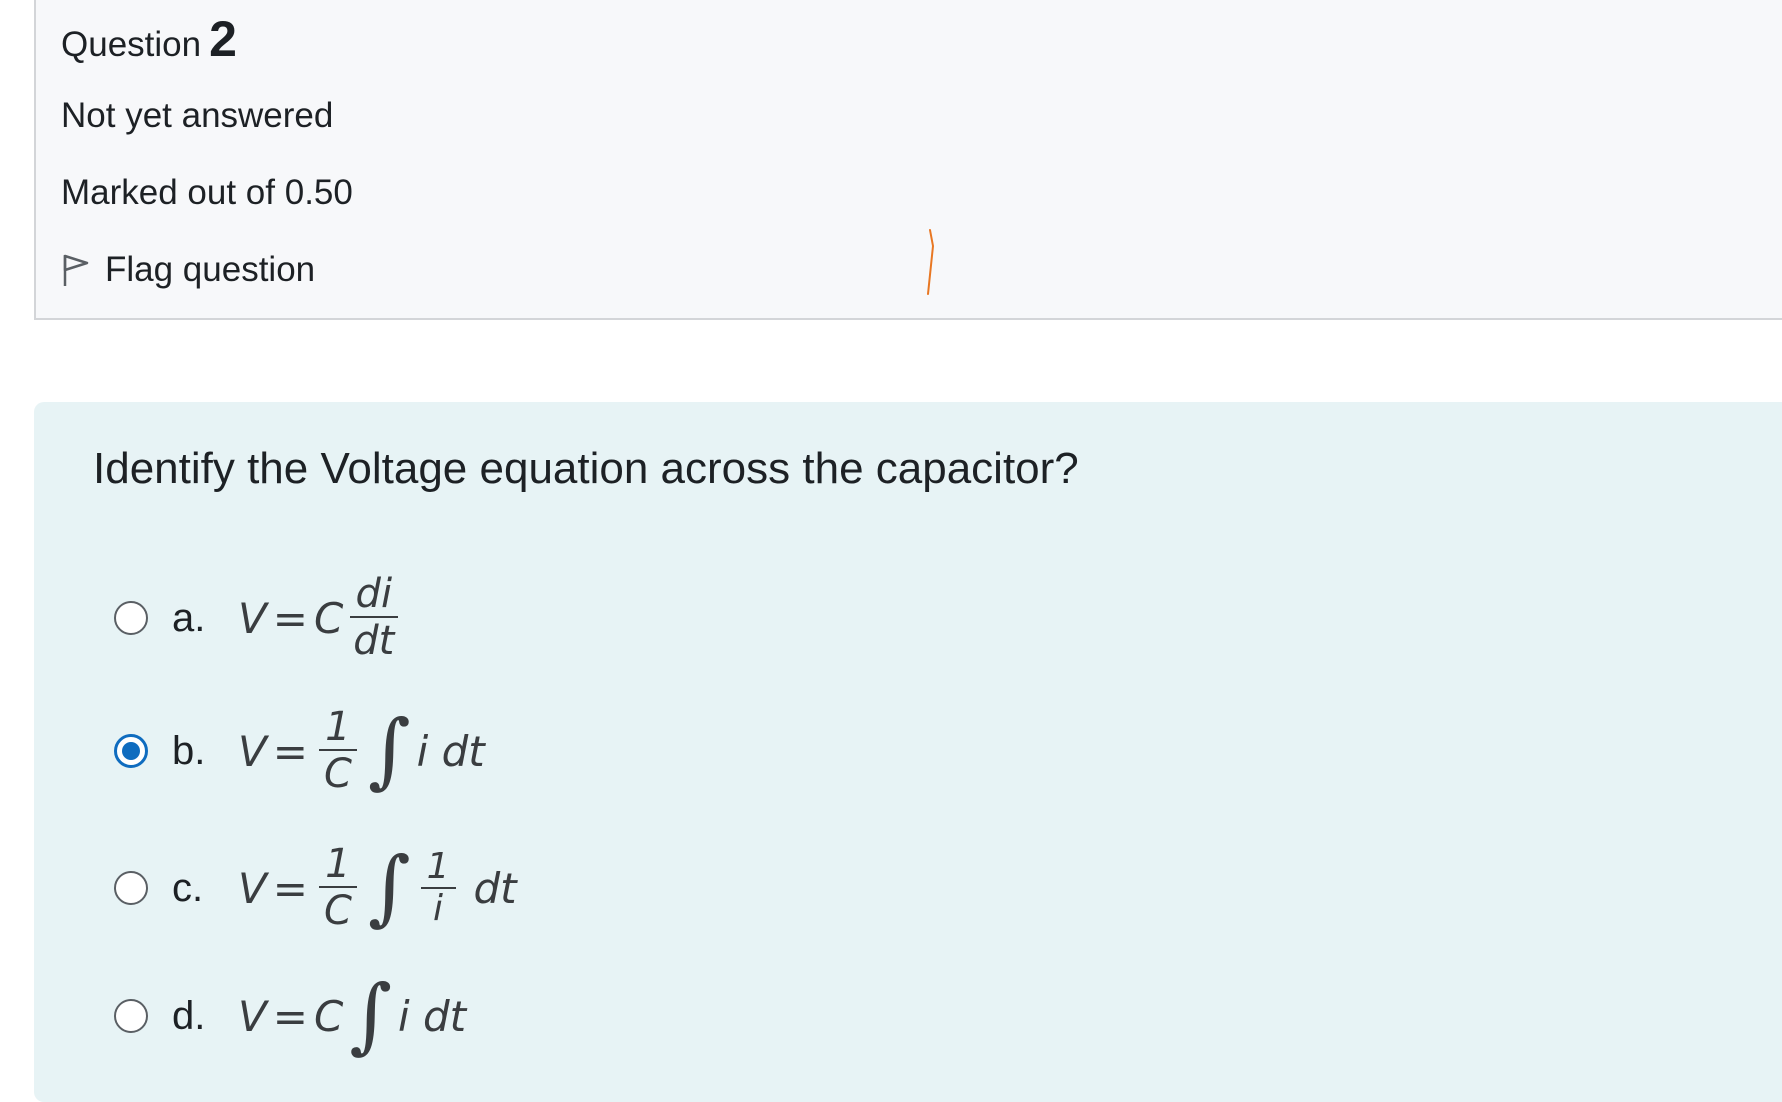 The image size is (1782, 1102). I want to click on answer-b-formula: V = 1 C ∫ i dt, so click(361, 751).